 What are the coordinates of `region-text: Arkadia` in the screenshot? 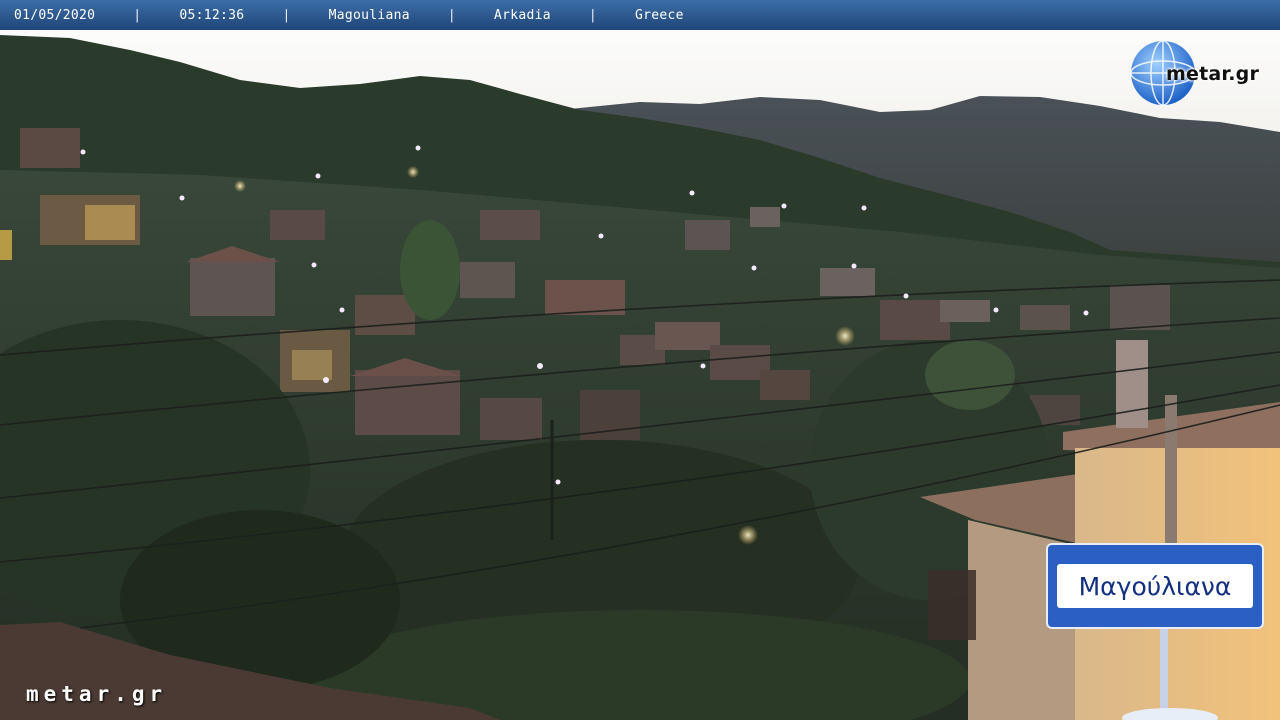 It's located at (522, 15).